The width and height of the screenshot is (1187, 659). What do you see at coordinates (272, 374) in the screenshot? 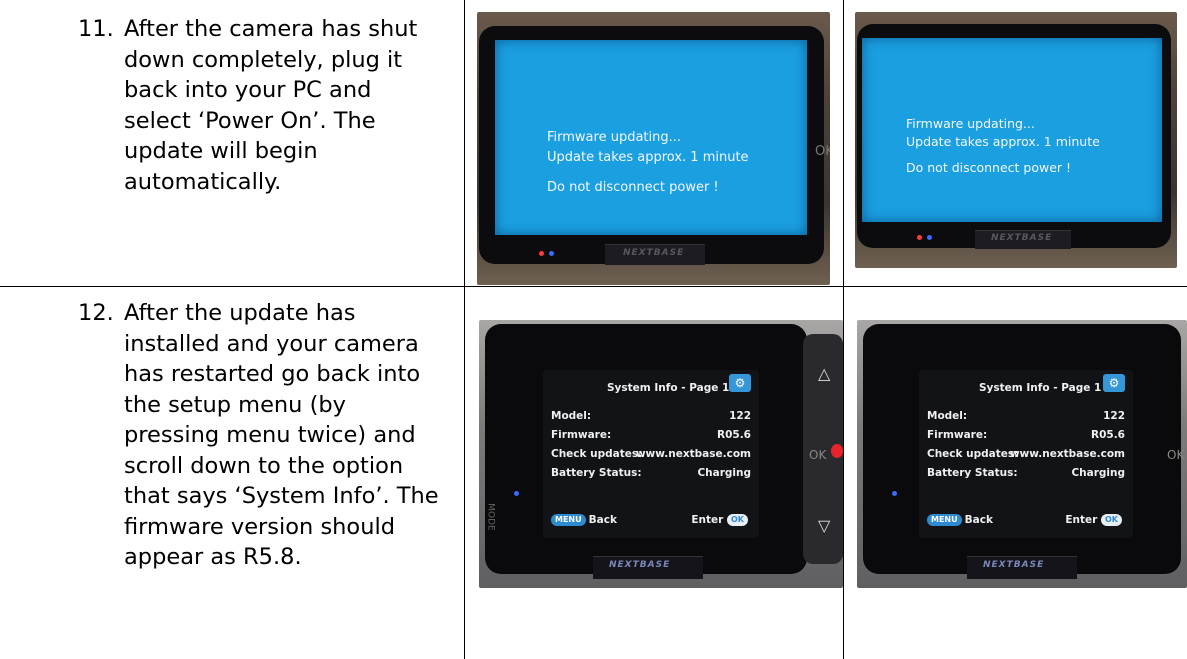
I see `step-text-line: has restarted go back into` at bounding box center [272, 374].